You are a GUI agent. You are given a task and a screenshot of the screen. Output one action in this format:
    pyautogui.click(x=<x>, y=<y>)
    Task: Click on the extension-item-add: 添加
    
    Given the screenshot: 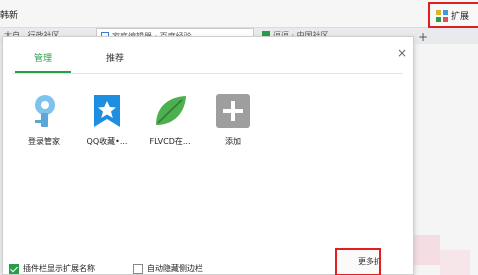 What is the action you would take?
    pyautogui.click(x=233, y=123)
    